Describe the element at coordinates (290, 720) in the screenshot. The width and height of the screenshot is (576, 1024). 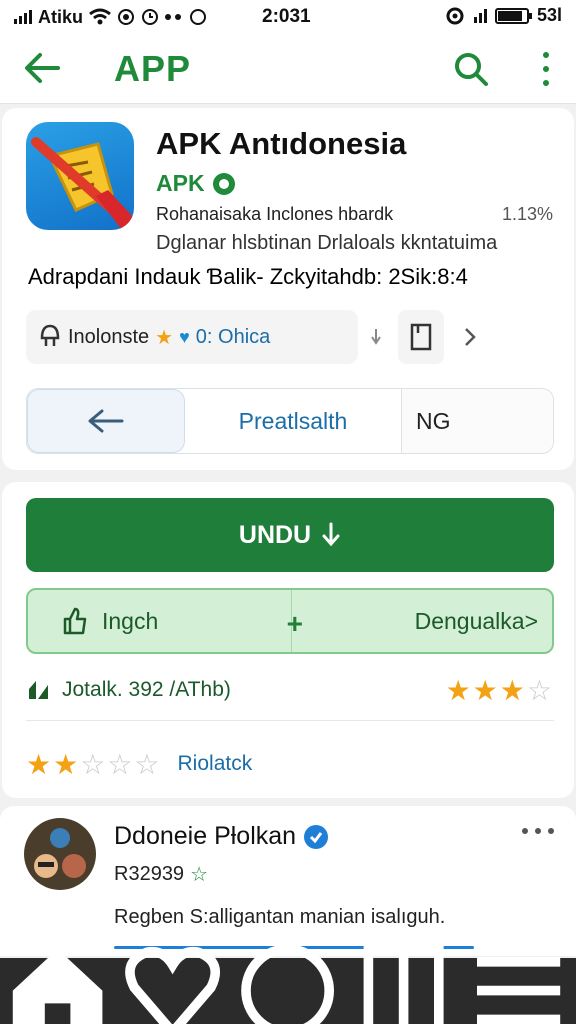
I see `divider` at that location.